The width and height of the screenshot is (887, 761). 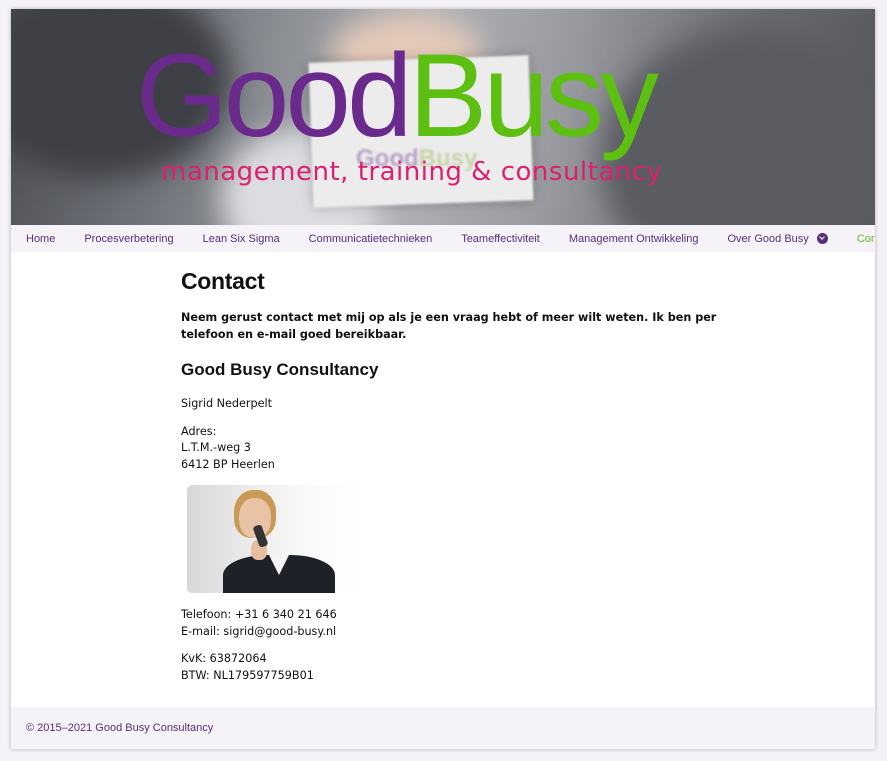 I want to click on nav-item-procesverbetering: Procesverbetering, so click(x=128, y=239).